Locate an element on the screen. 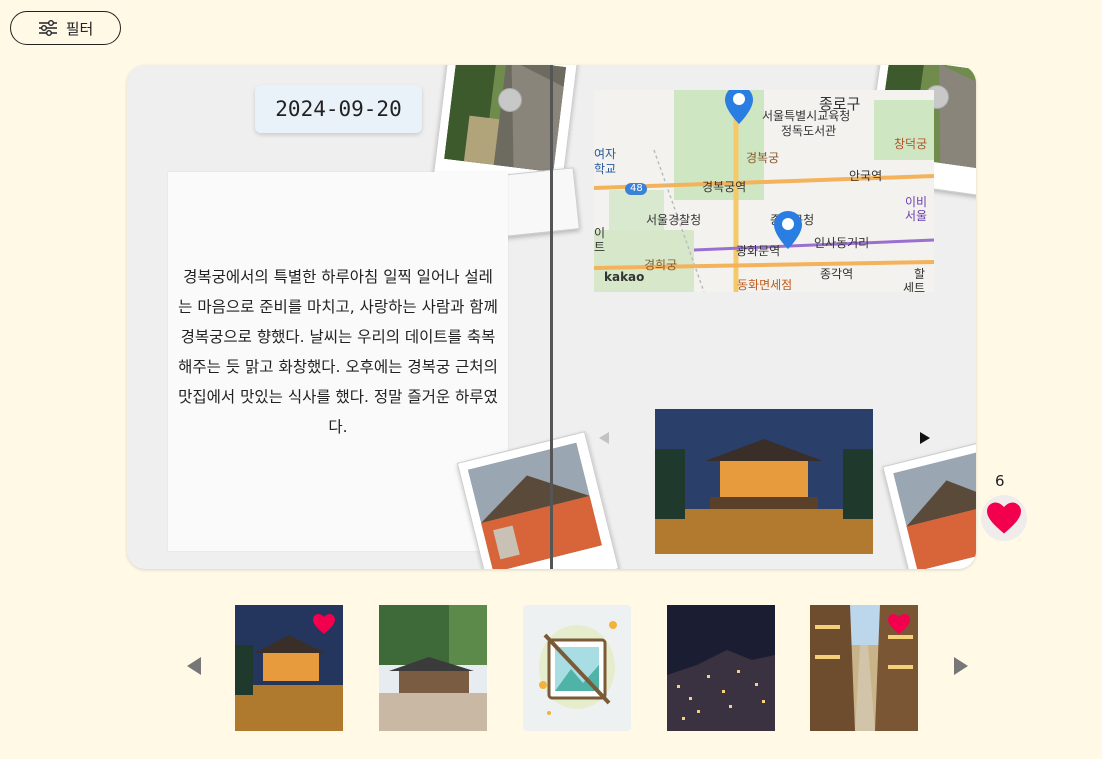 The height and width of the screenshot is (759, 1102). map-label: 동화면세점 is located at coordinates (765, 285).